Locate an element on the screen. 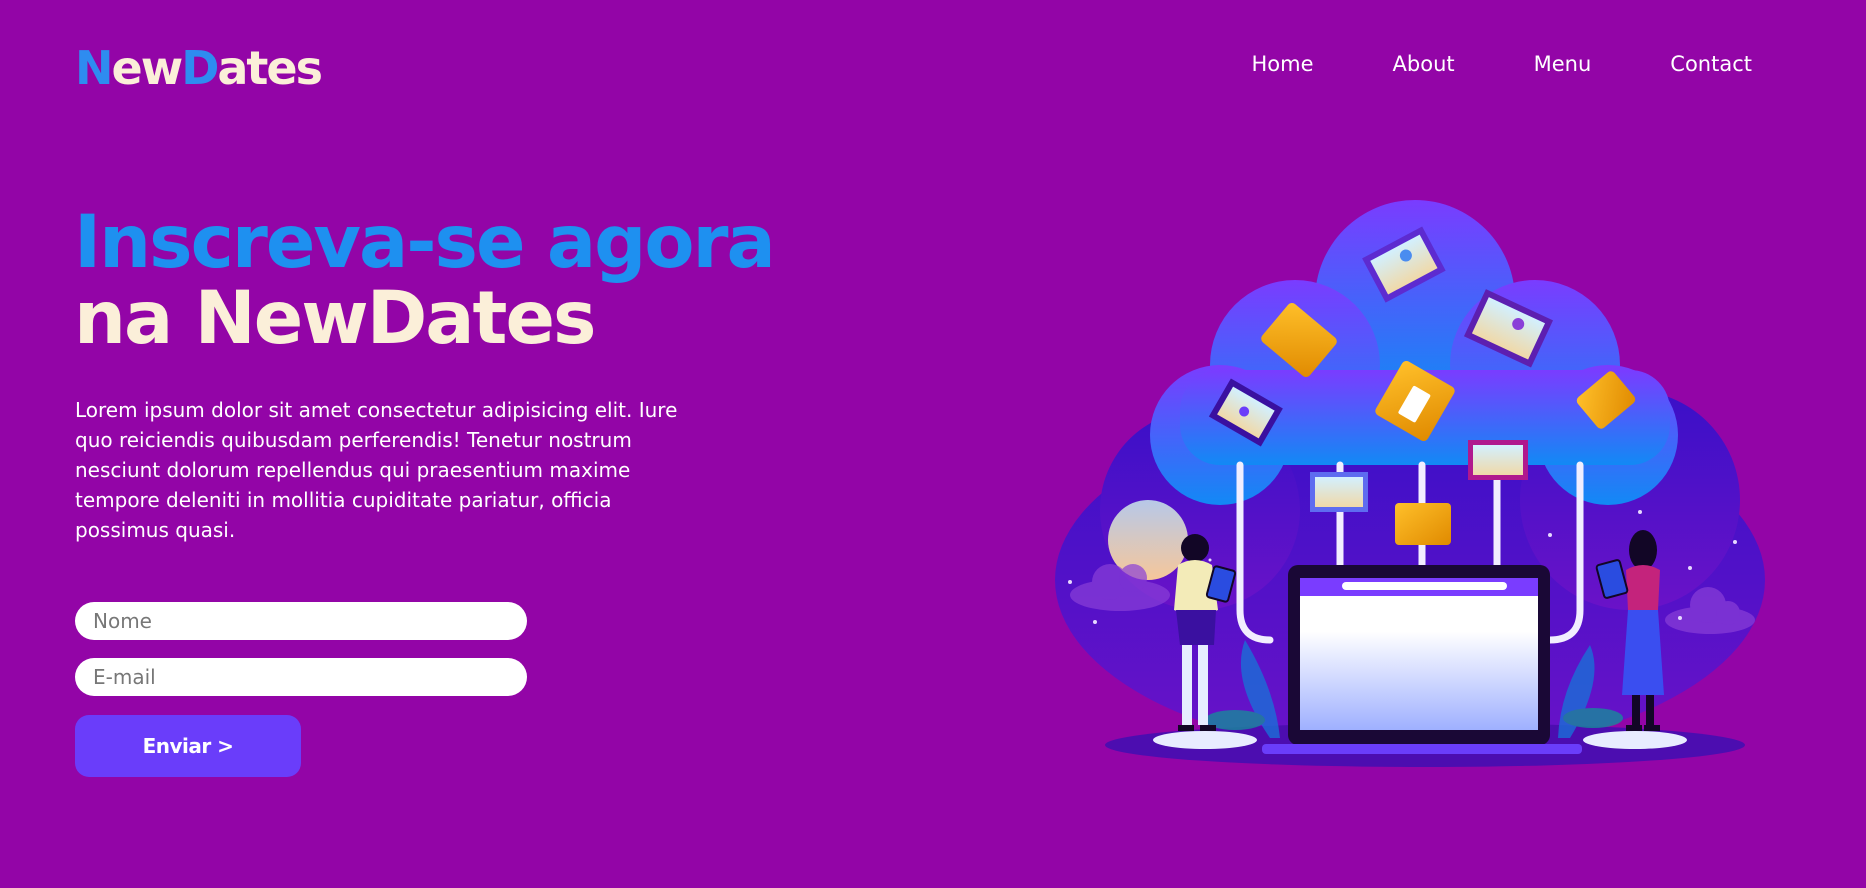 The height and width of the screenshot is (888, 1866). logo-text-ew: ew is located at coordinates (147, 68).